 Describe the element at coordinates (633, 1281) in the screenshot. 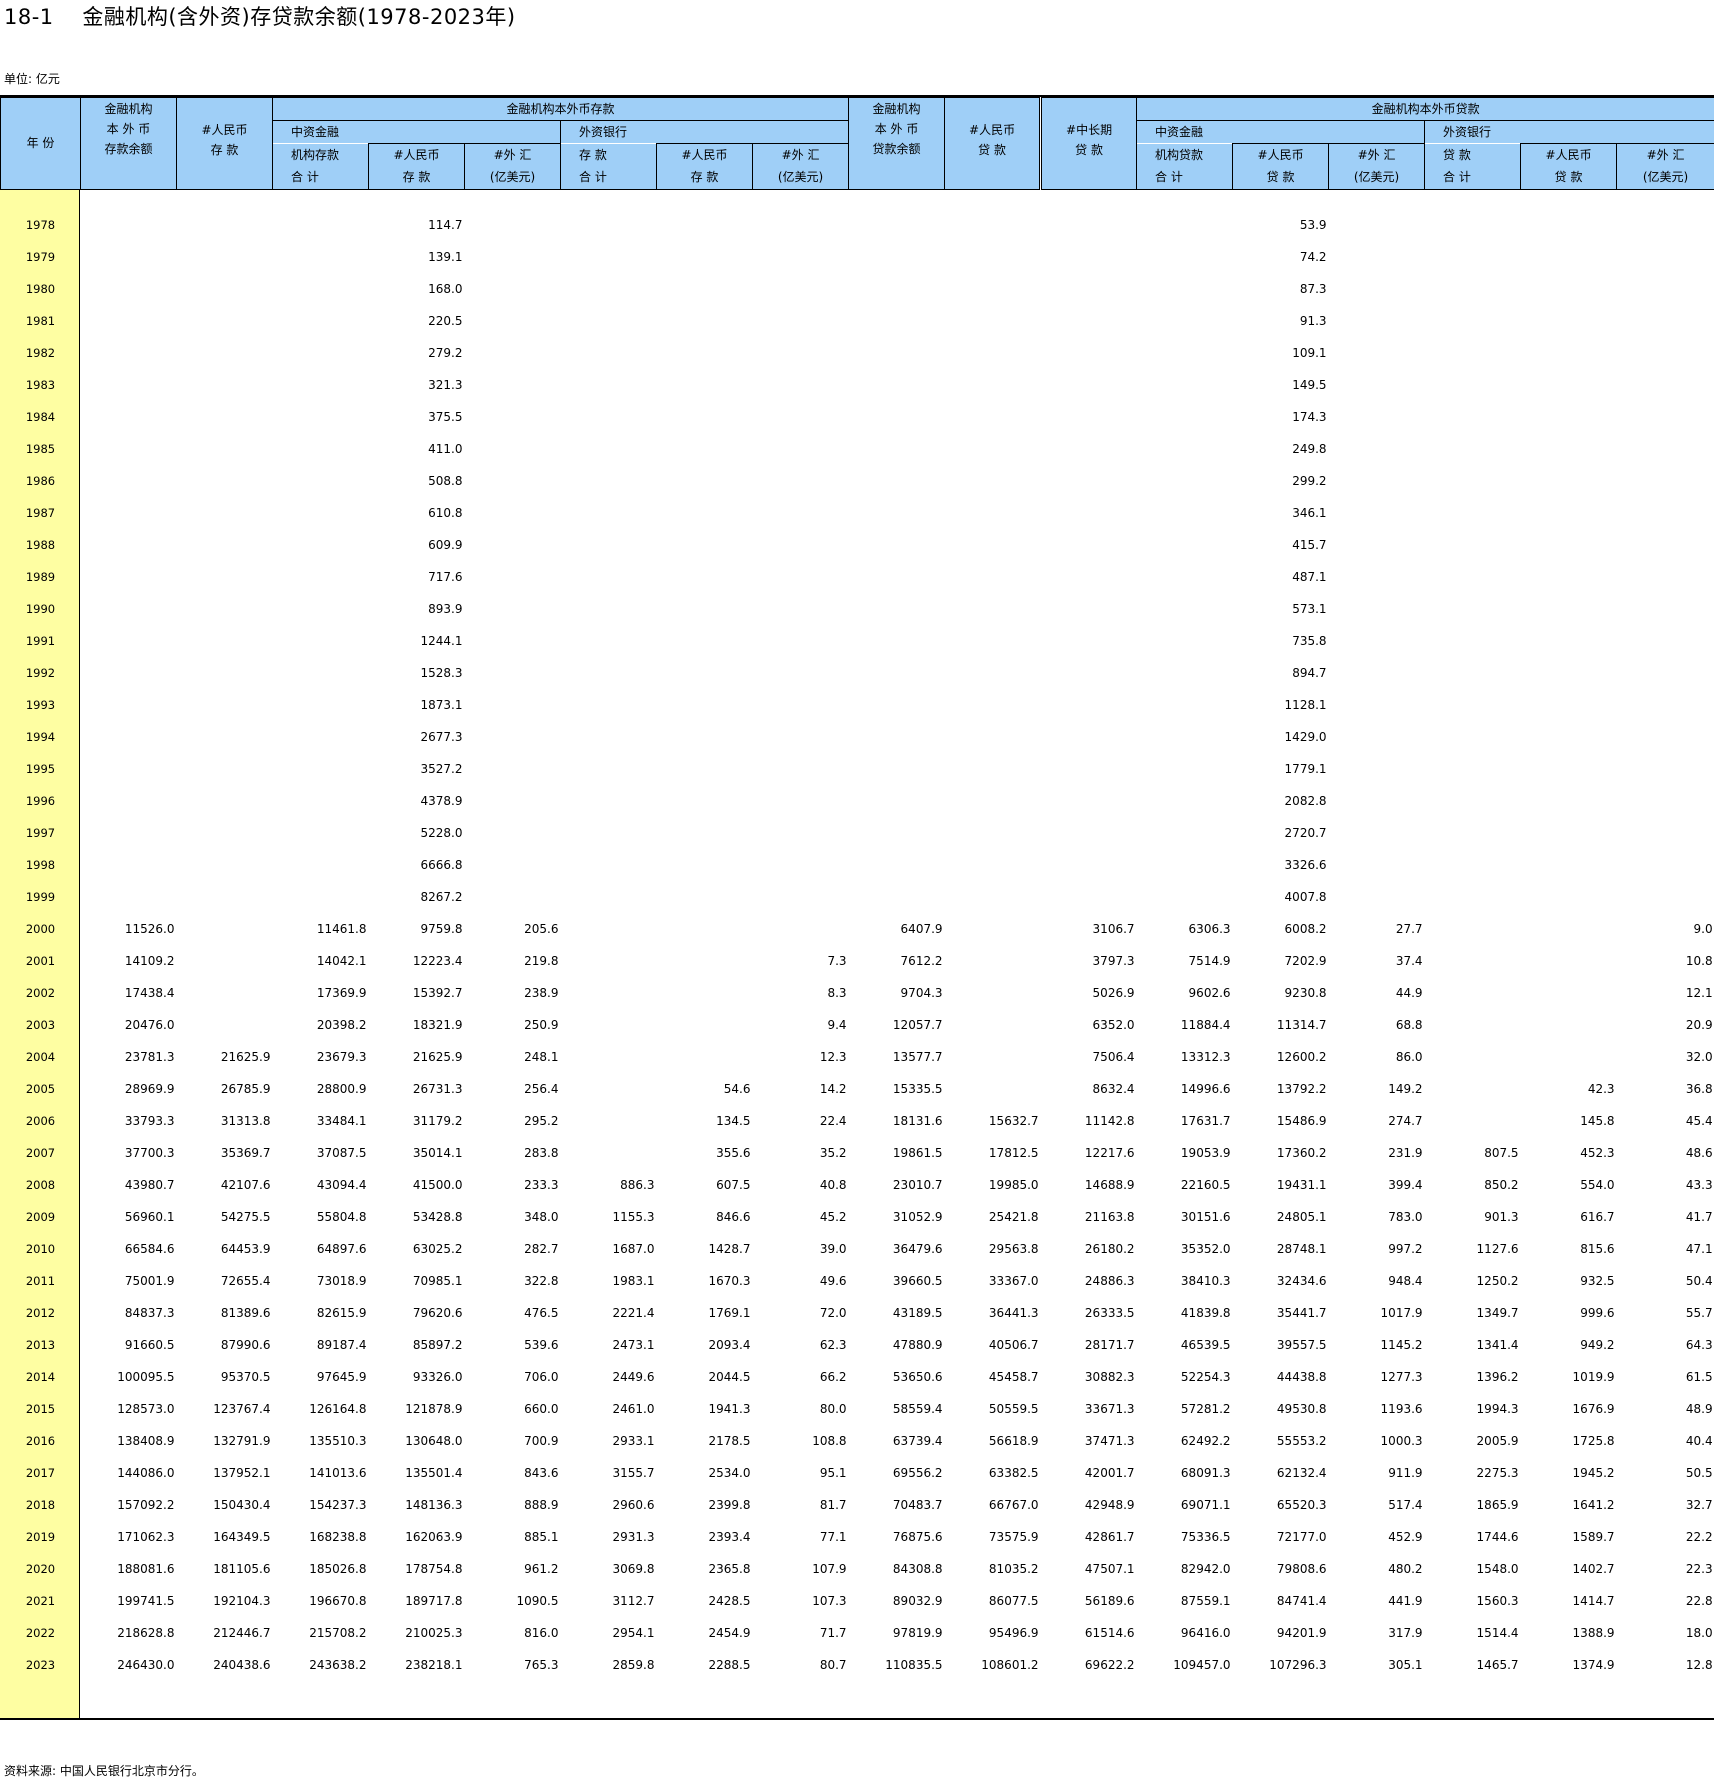

I see `value-cell: 1983.1` at that location.